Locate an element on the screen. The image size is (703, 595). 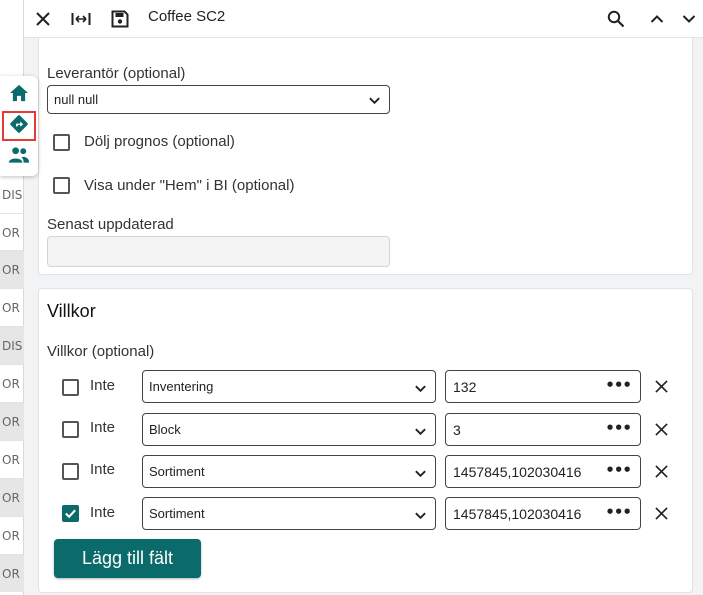
condition-field-select: Block is located at coordinates (289, 429).